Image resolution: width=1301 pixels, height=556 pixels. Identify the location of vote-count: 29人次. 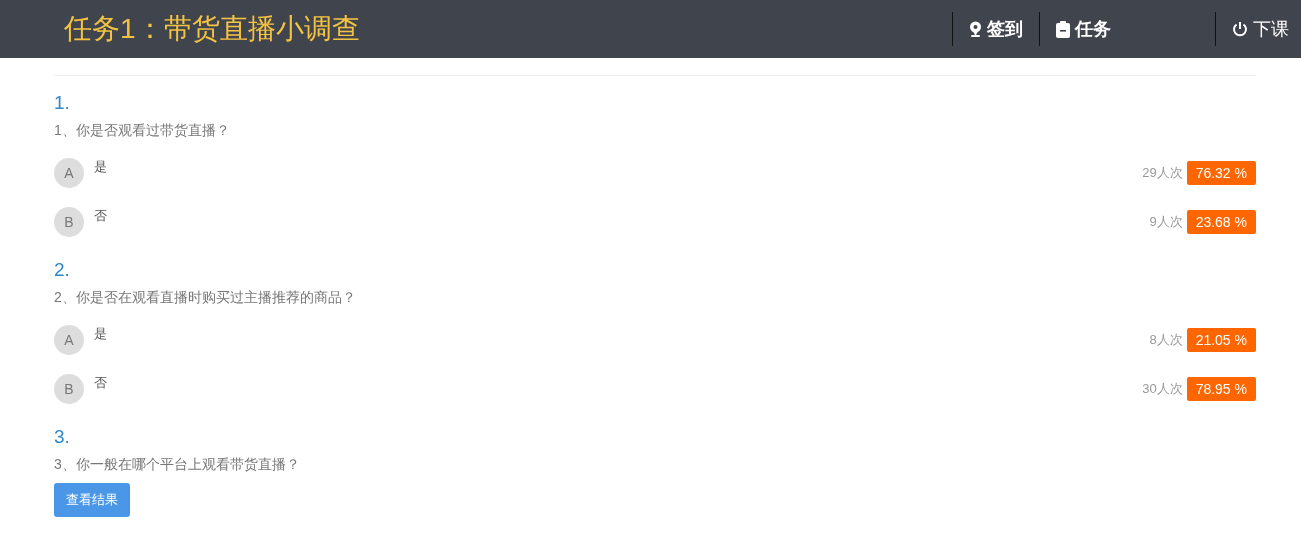
(1162, 172).